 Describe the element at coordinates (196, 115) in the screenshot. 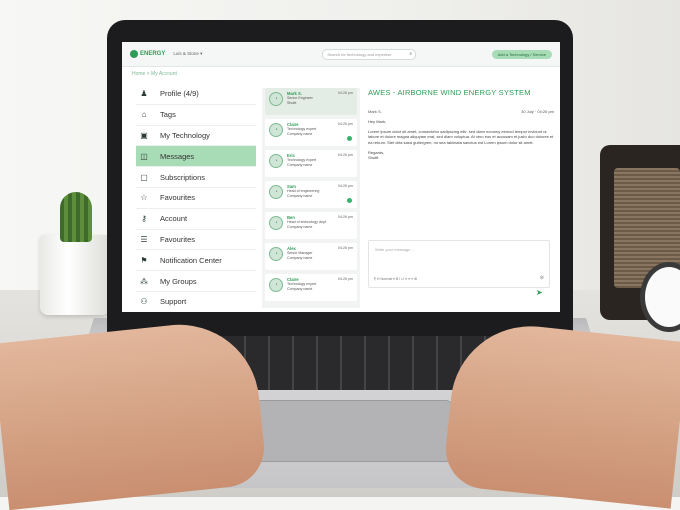

I see `sidebar-item-tags: ⌂ Tags` at that location.